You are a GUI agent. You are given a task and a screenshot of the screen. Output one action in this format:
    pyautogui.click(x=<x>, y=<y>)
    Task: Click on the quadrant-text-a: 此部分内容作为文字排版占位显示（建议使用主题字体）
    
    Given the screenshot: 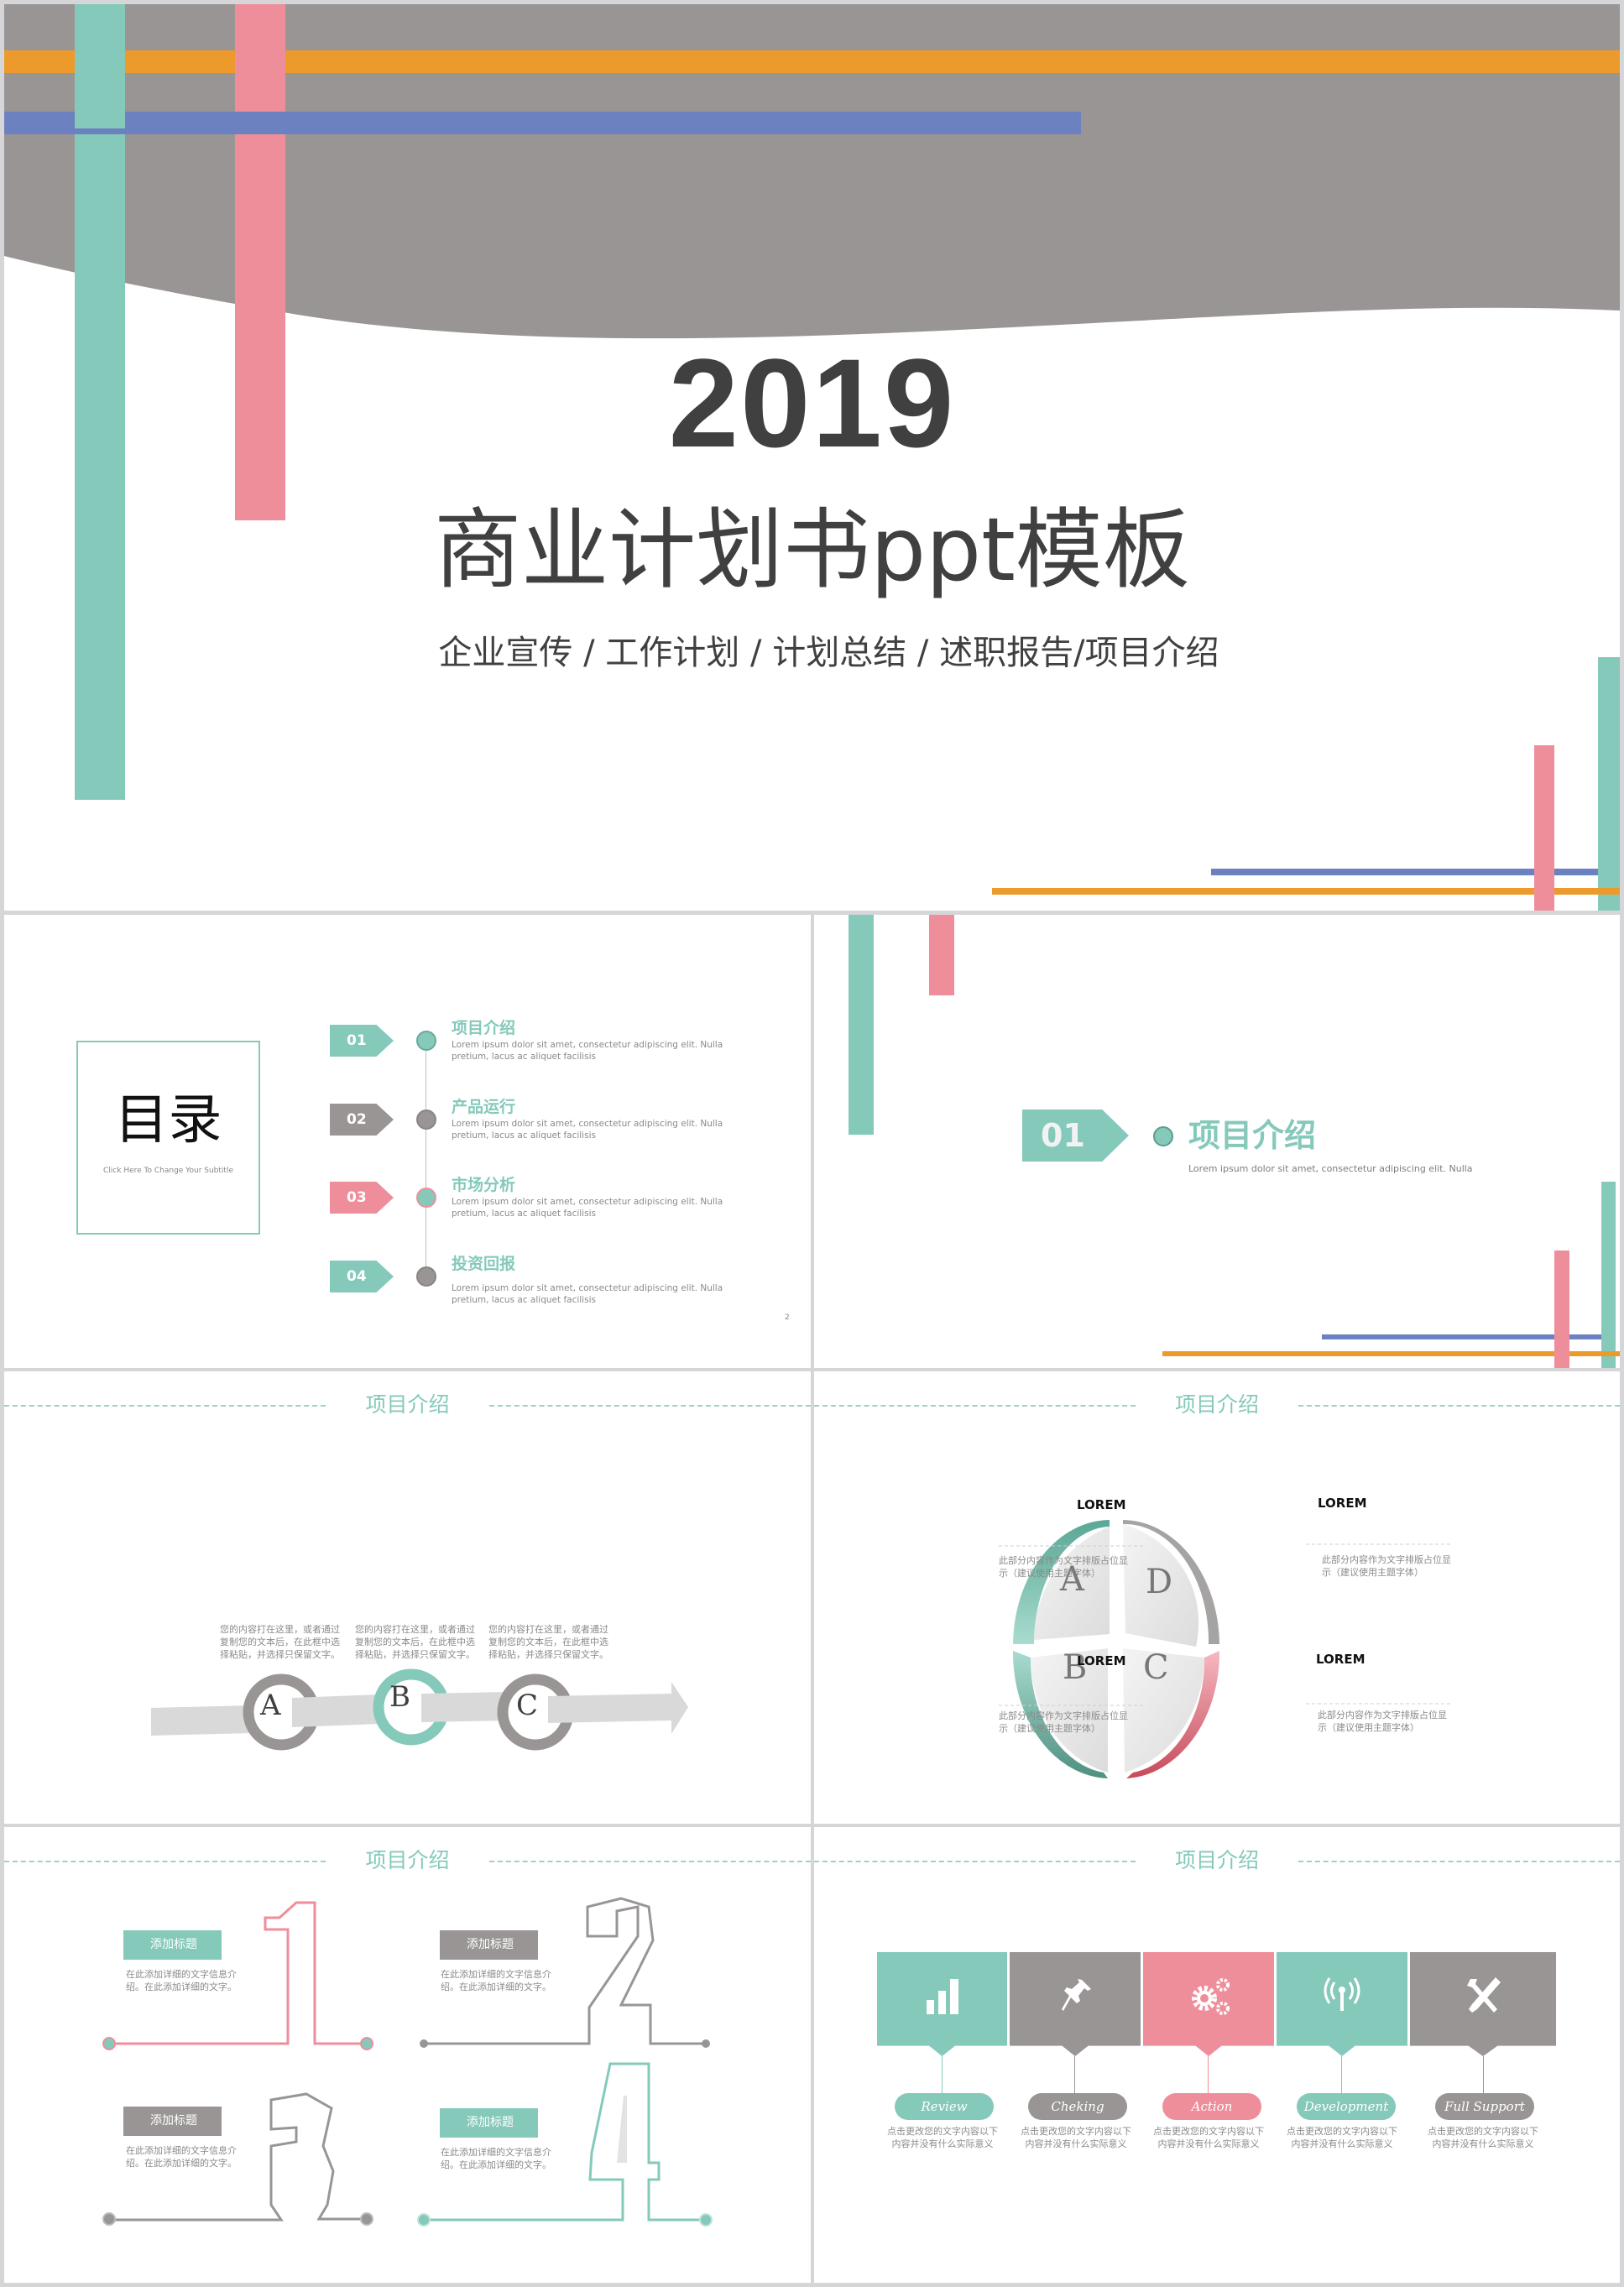 What is the action you would take?
    pyautogui.click(x=1063, y=1567)
    